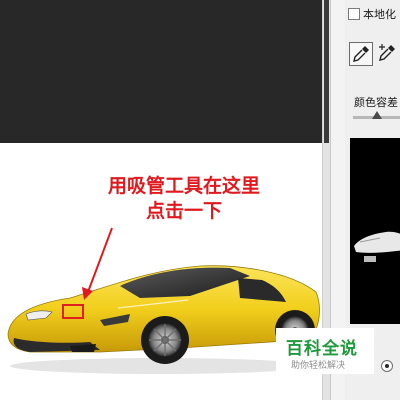 Image resolution: width=400 pixels, height=400 pixels. I want to click on scrollbar-thumb, so click(326, 71).